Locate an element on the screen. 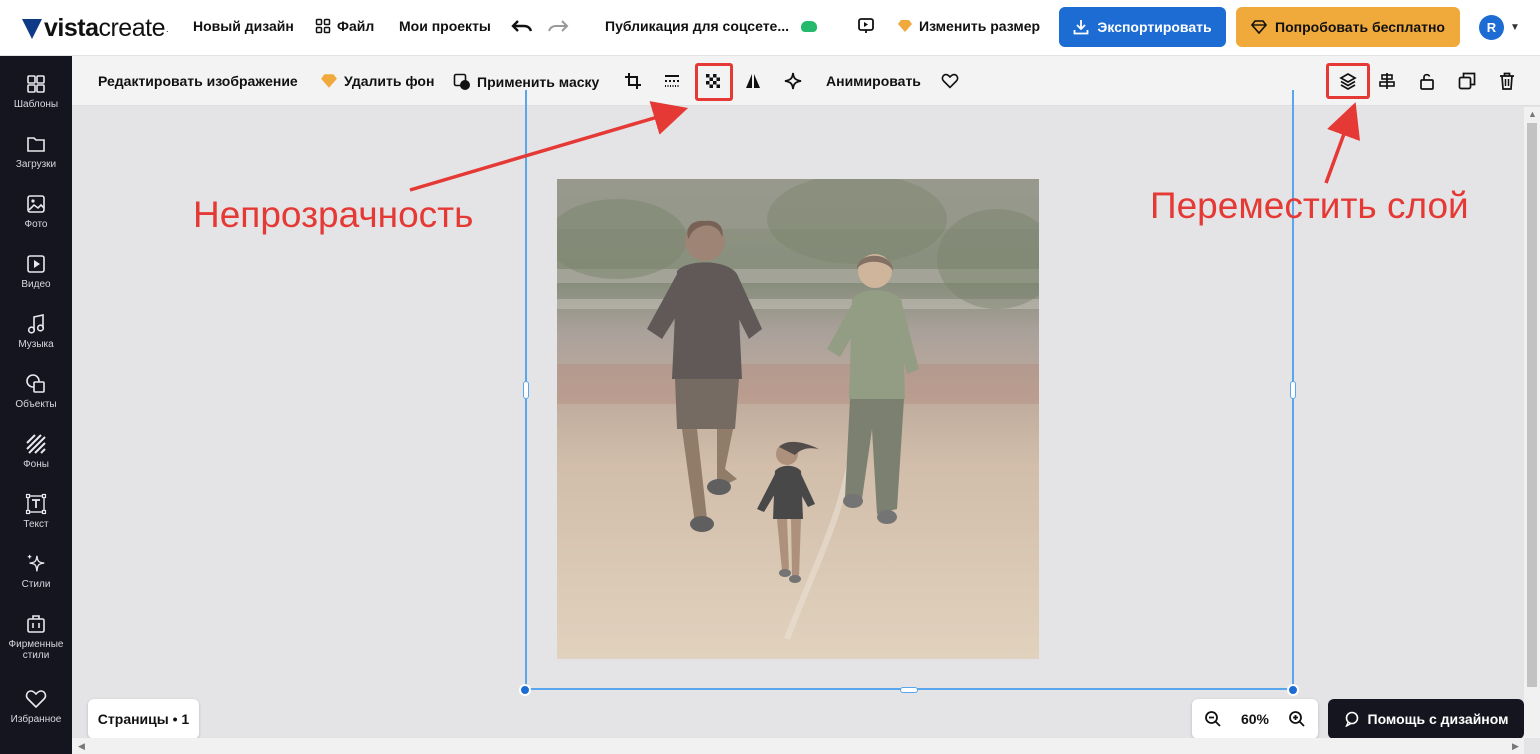 This screenshot has height=754, width=1540. vertical-scroll-thumb is located at coordinates (1532, 405).